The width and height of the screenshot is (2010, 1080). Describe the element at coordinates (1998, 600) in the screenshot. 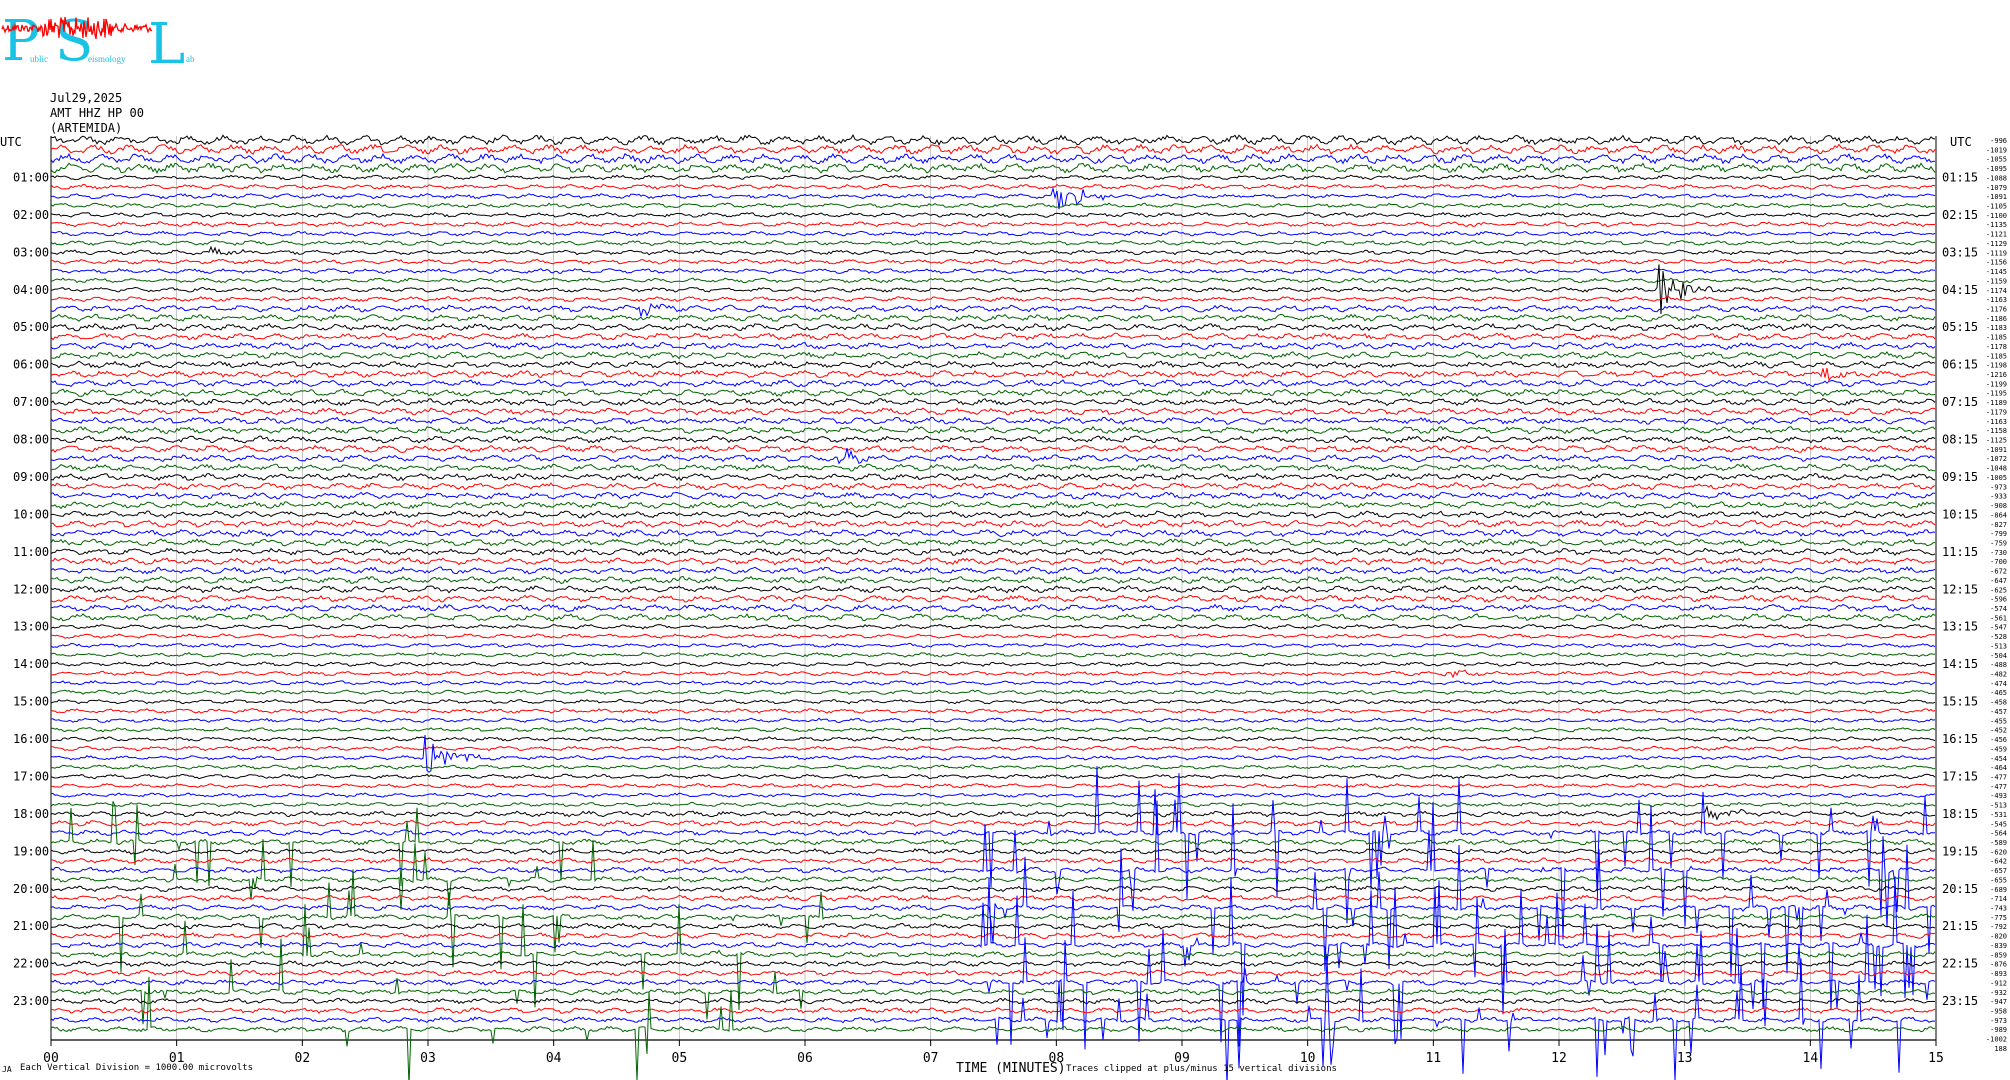

I see `trace-offset-label: -596` at that location.